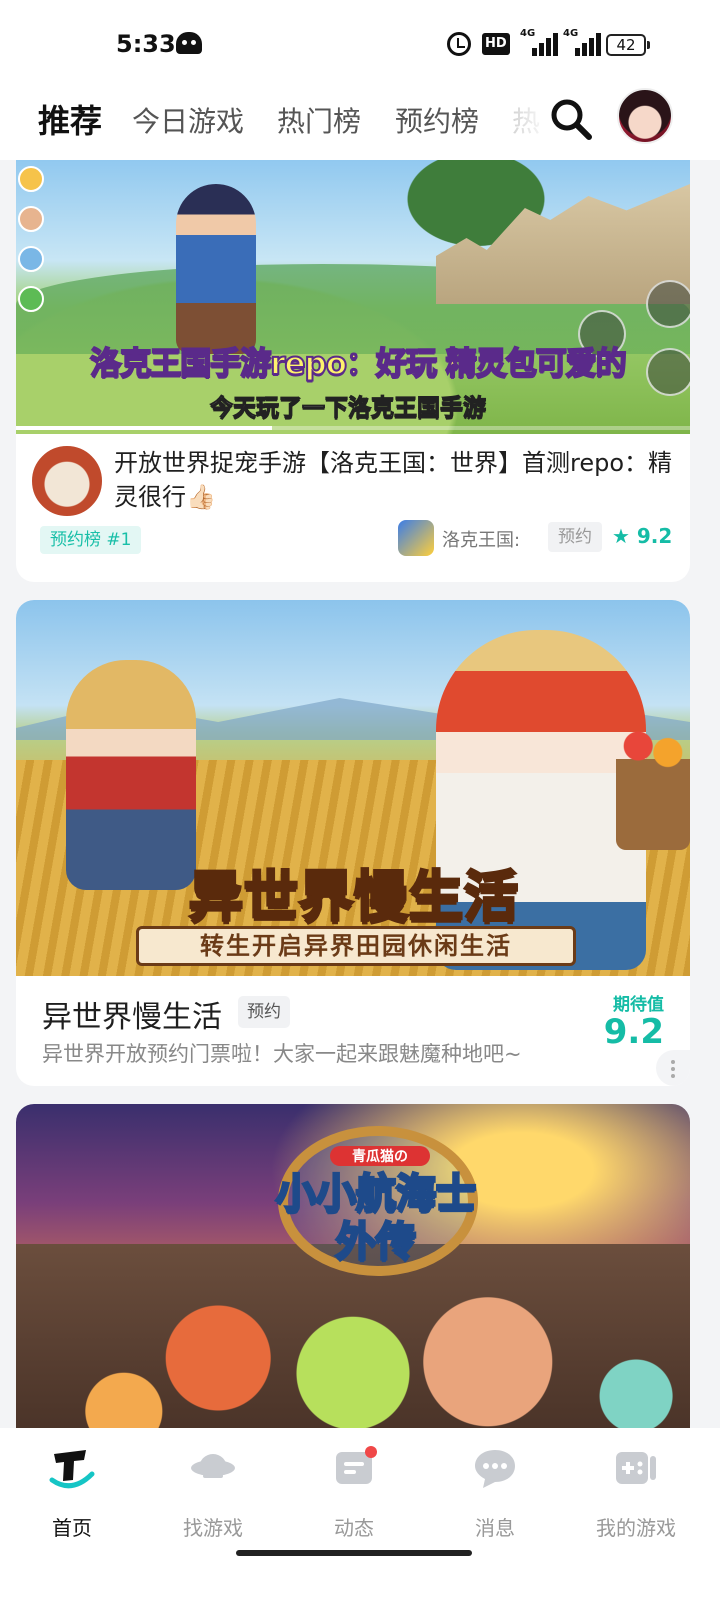 The image size is (720, 1600). Describe the element at coordinates (356, 946) in the screenshot. I see `game-slogan: 转生开启异界田园休闲生活` at that location.